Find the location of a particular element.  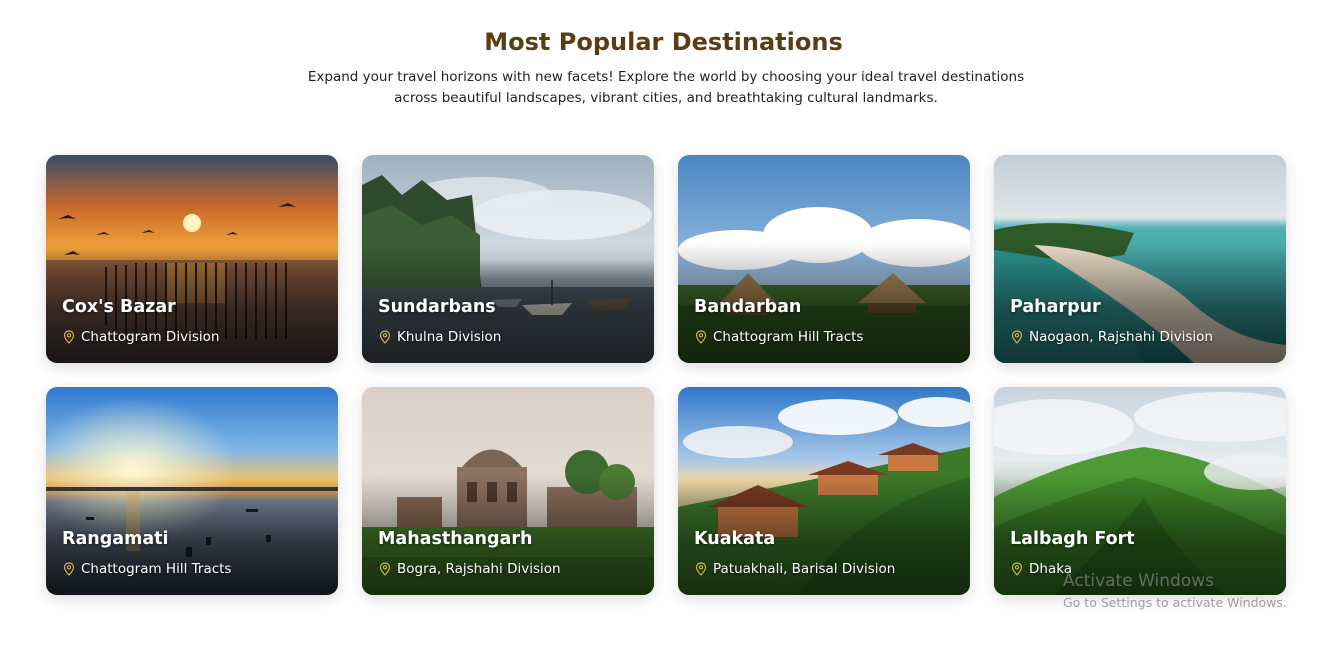

destination-location-text: Khulna Division is located at coordinates (449, 337).